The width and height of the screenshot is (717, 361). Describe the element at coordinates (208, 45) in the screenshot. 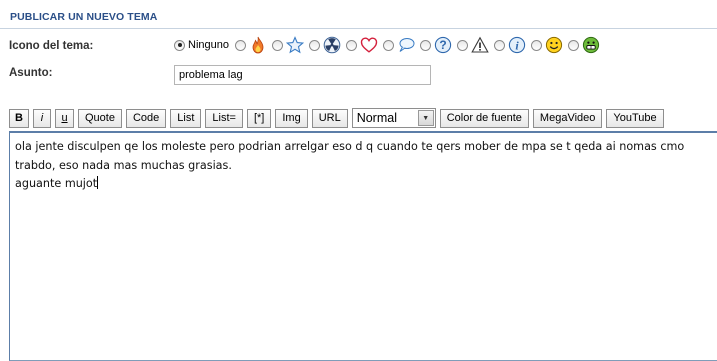

I see `radio-none-label: Ninguno` at that location.